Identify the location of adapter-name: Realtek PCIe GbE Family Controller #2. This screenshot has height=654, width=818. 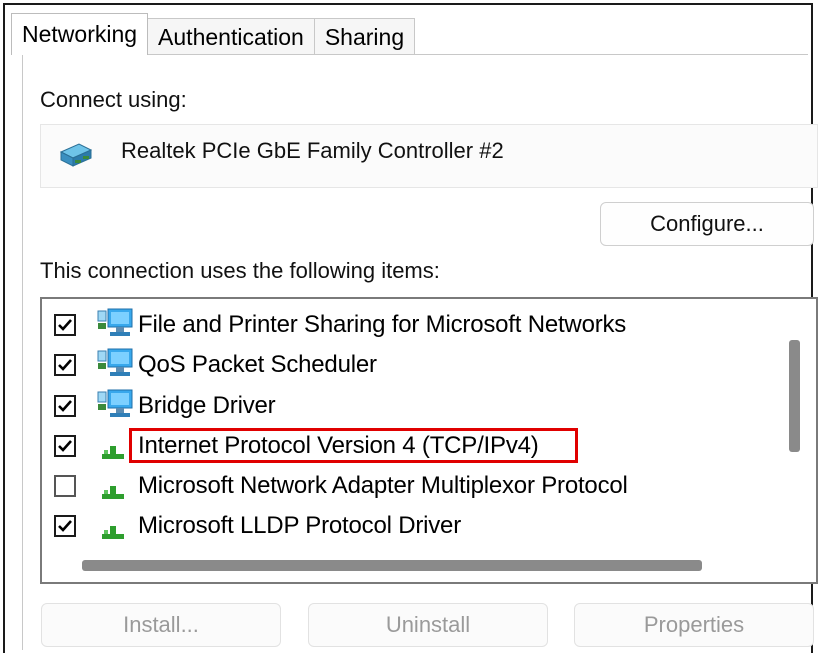
(312, 150).